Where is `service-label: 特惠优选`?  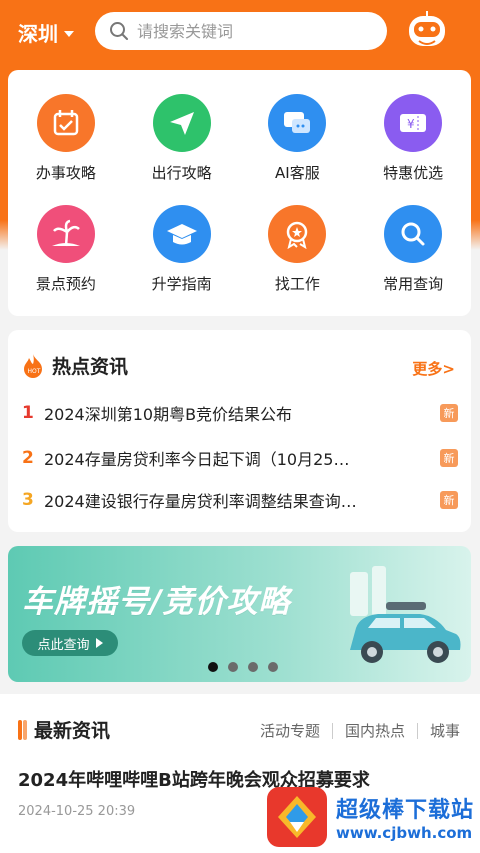 service-label: 特惠优选 is located at coordinates (413, 173).